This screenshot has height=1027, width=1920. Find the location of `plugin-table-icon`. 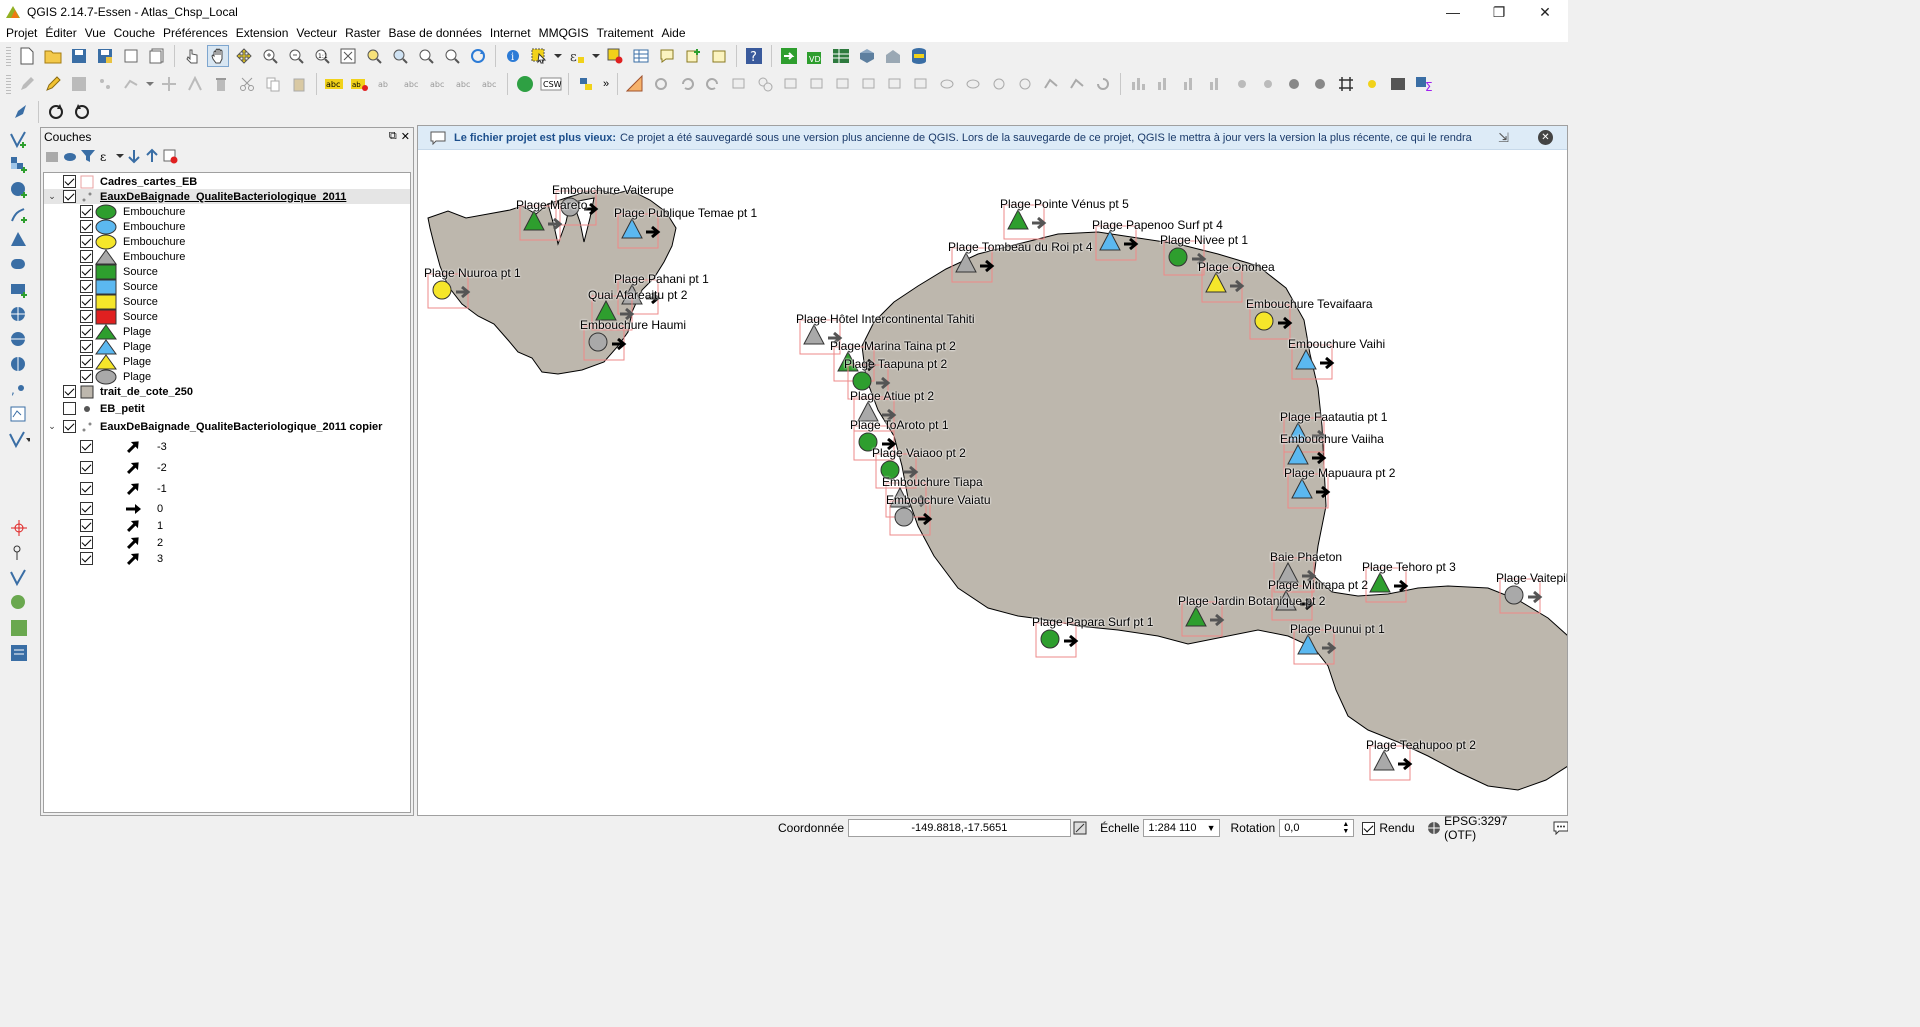

plugin-table-icon is located at coordinates (841, 56).